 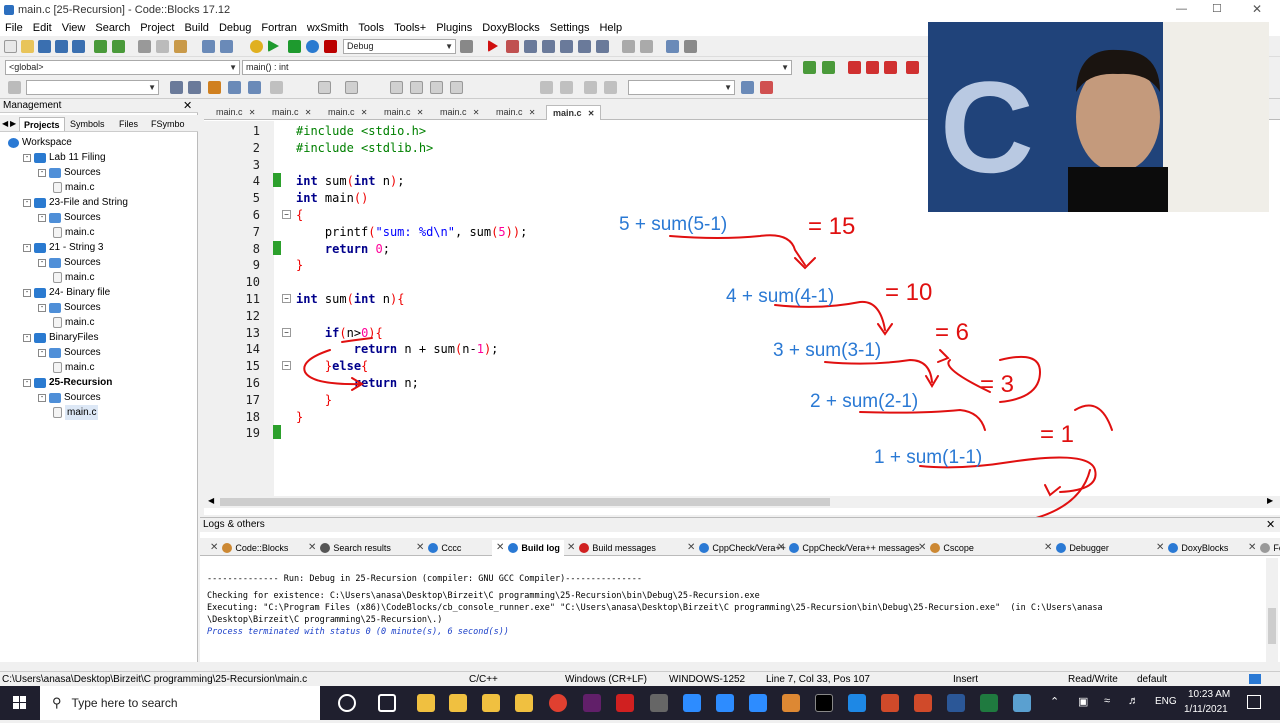 I want to click on webcam-overlay: C, so click(x=1098, y=117).